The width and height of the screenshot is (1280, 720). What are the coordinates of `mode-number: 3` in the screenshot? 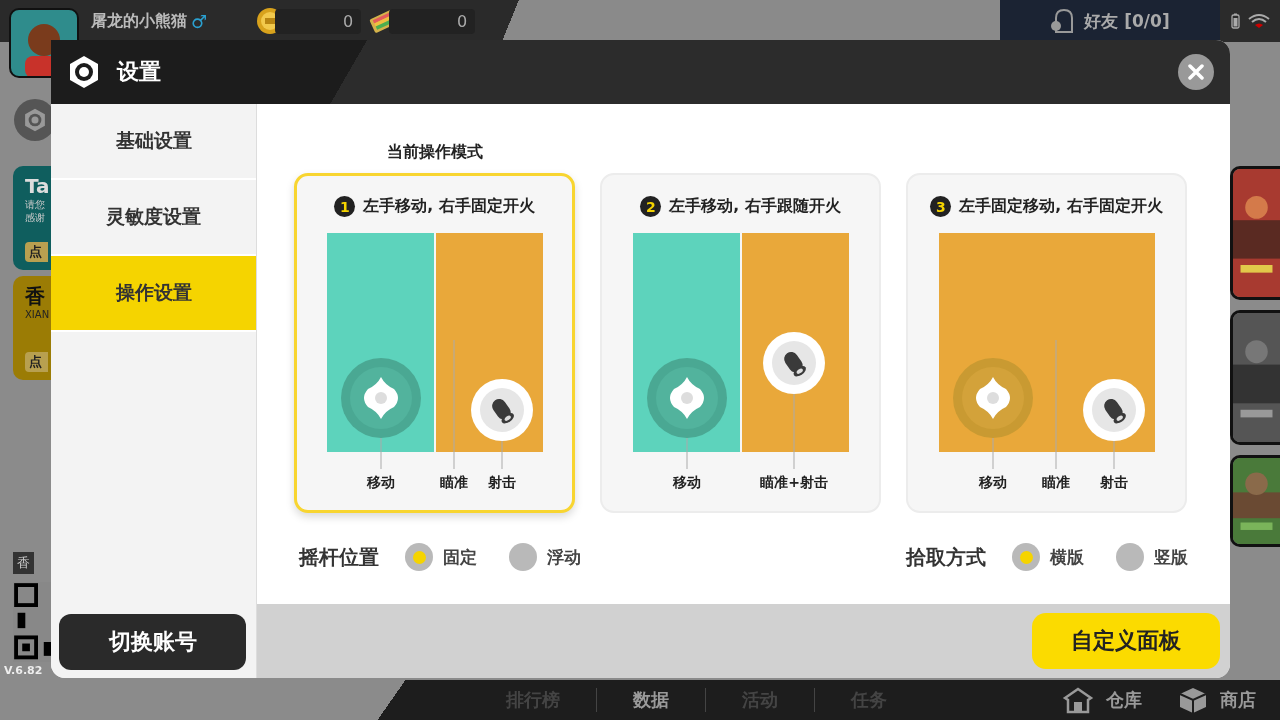 It's located at (941, 206).